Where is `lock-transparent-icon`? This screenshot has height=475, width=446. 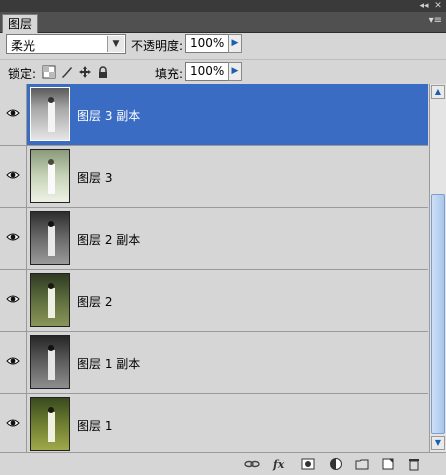
lock-transparent-icon is located at coordinates (49, 72).